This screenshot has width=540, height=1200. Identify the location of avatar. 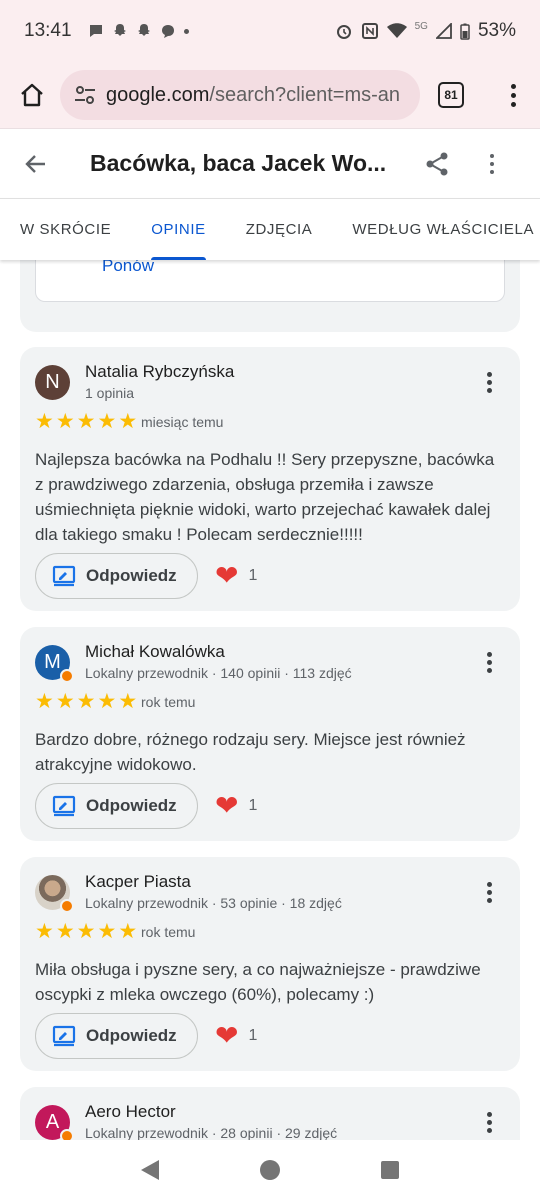
(54, 894).